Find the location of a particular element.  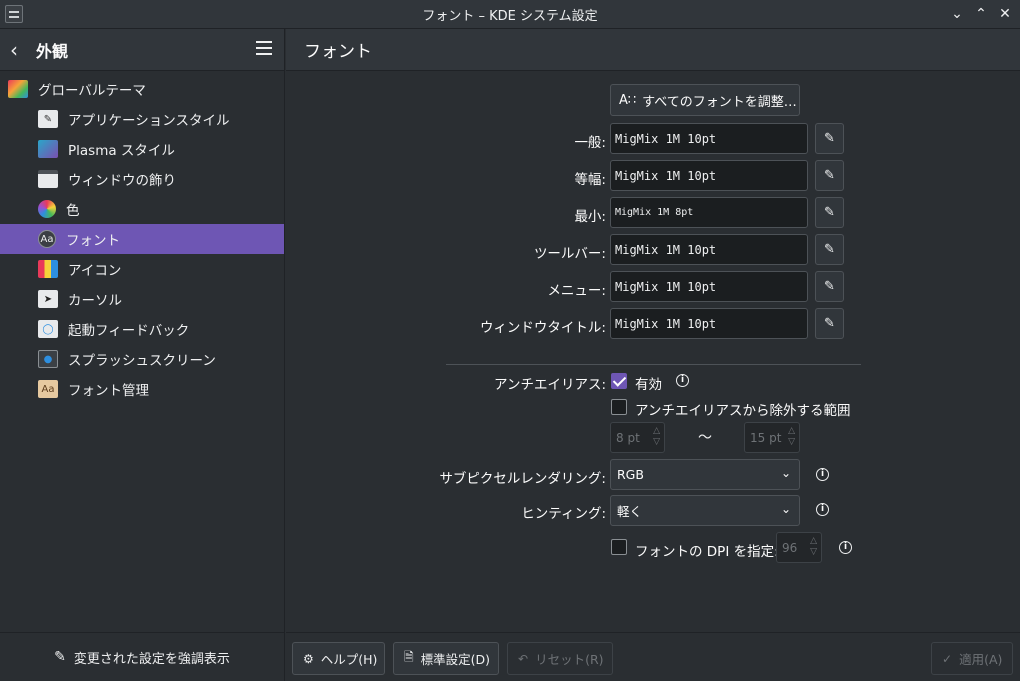

font-small-field: MigMix 1M 8pt is located at coordinates (709, 212).